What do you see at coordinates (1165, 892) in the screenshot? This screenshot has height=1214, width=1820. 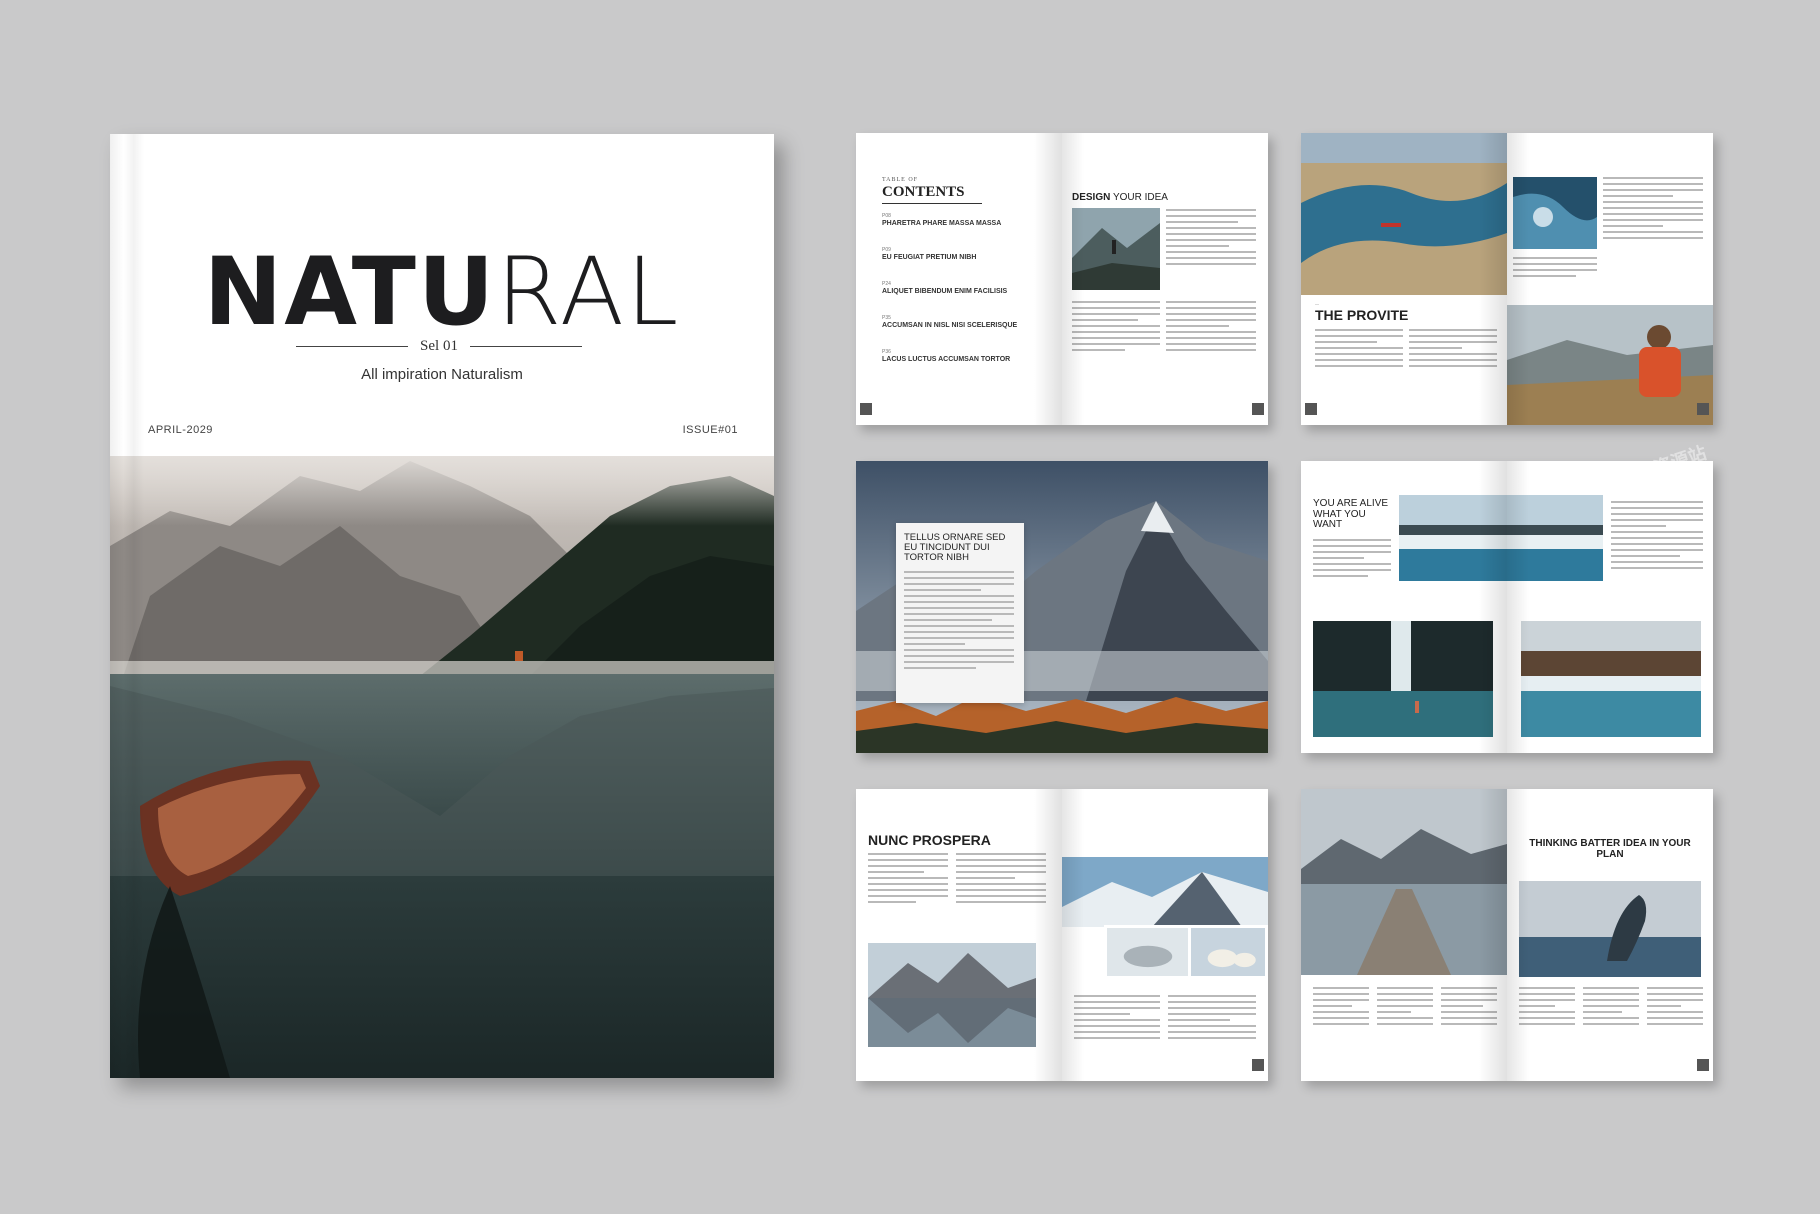 I see `photo-snowy-peaks` at bounding box center [1165, 892].